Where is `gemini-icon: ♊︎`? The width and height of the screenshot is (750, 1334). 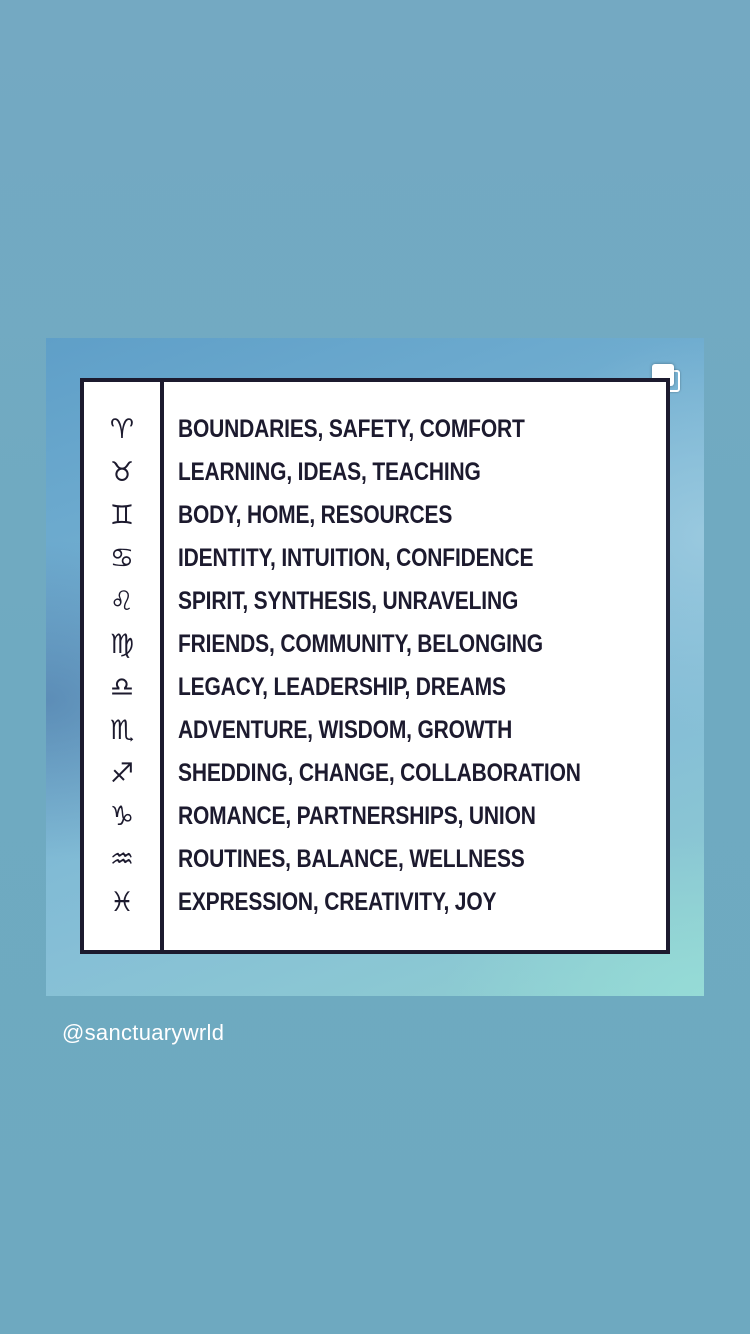
gemini-icon: ♊︎ is located at coordinates (122, 515).